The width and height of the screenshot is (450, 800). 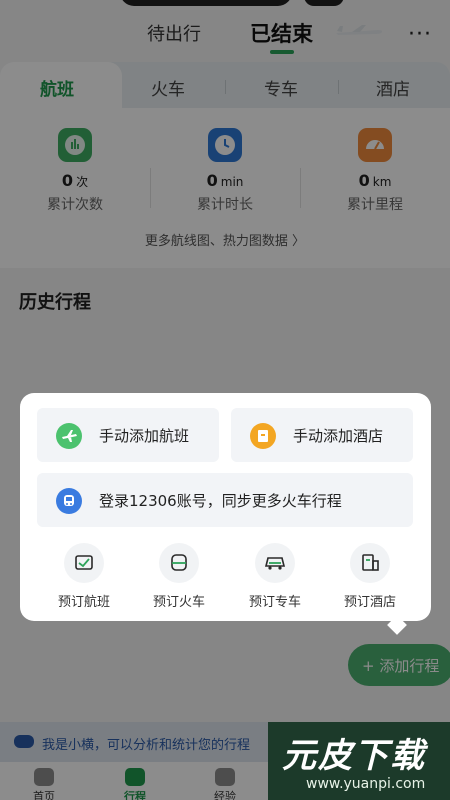 I want to click on airplane-icon, so click(x=69, y=436).